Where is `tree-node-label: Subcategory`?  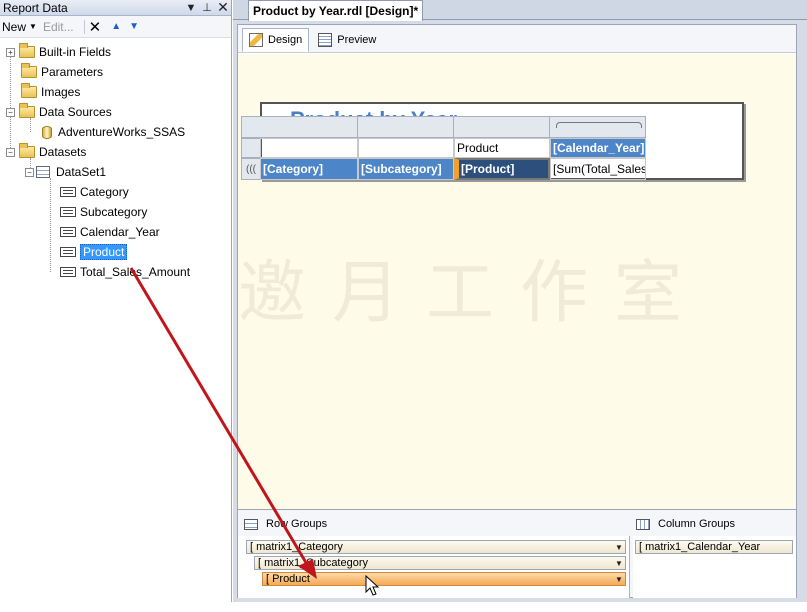
tree-node-label: Subcategory is located at coordinates (114, 212).